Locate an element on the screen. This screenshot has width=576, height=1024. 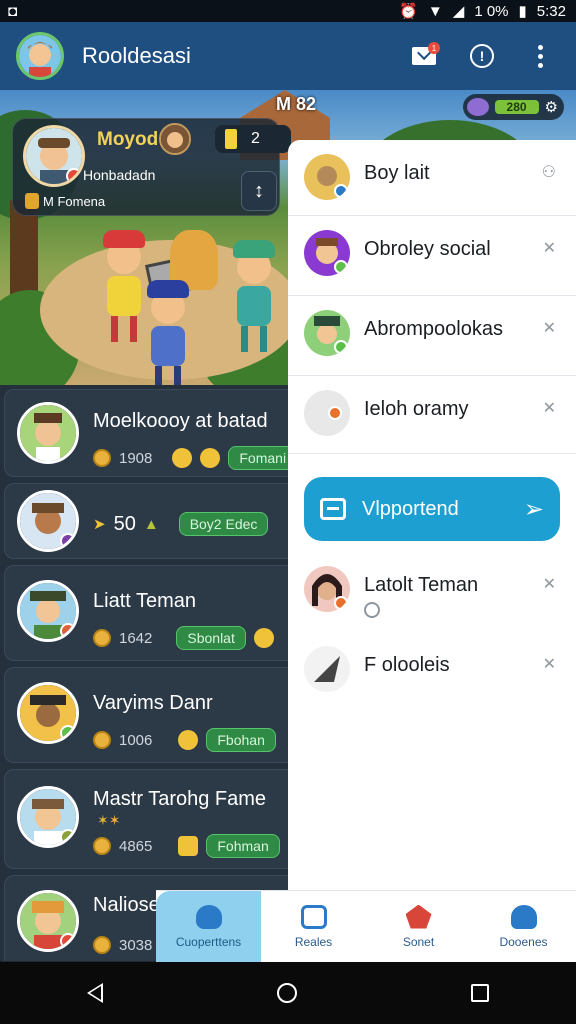
friend-row: Liatt Teman 1642 Sbonlat is located at coordinates (147, 613).